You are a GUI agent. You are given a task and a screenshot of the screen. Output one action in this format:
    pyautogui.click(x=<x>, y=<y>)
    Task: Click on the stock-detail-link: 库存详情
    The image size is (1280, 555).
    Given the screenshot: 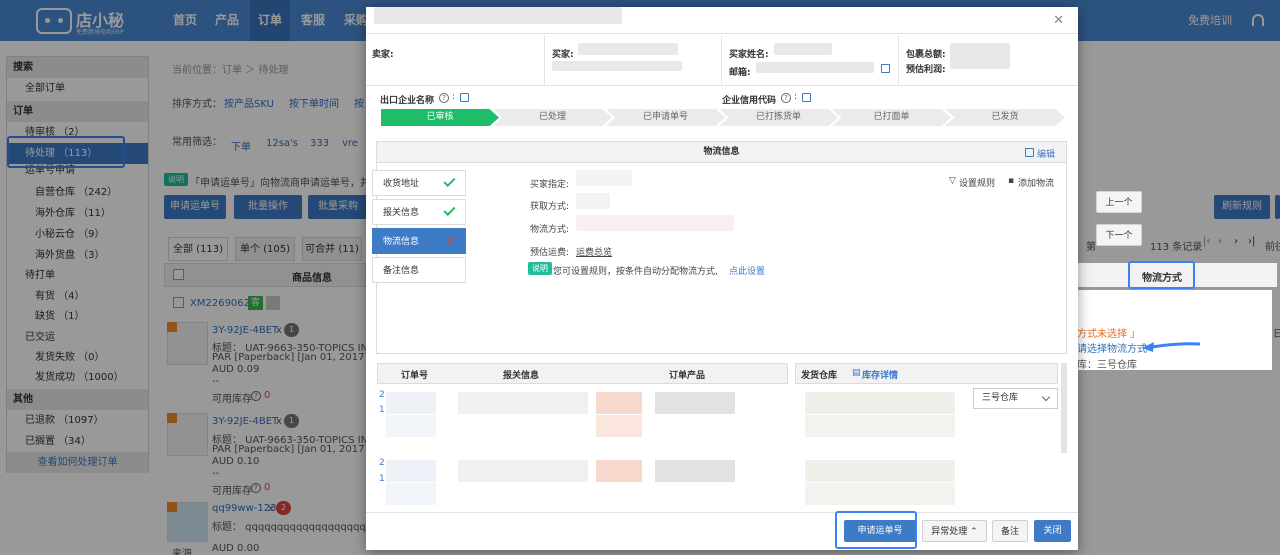 What is the action you would take?
    pyautogui.click(x=880, y=374)
    